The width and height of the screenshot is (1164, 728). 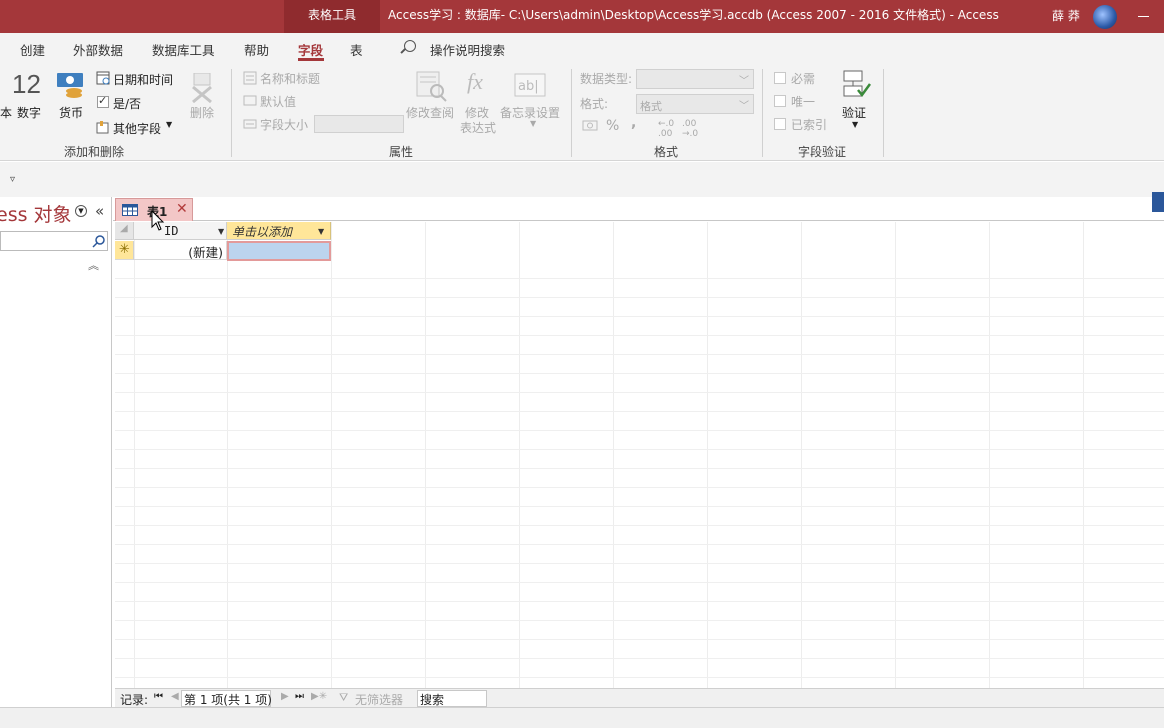 I want to click on memo-chevron-down-icon: ▼, so click(x=533, y=123).